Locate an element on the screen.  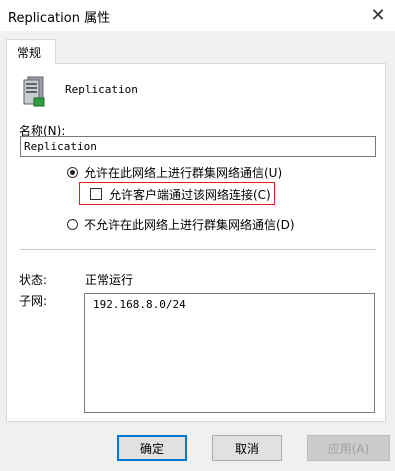
tab-general-label: 常规 is located at coordinates (29, 53).